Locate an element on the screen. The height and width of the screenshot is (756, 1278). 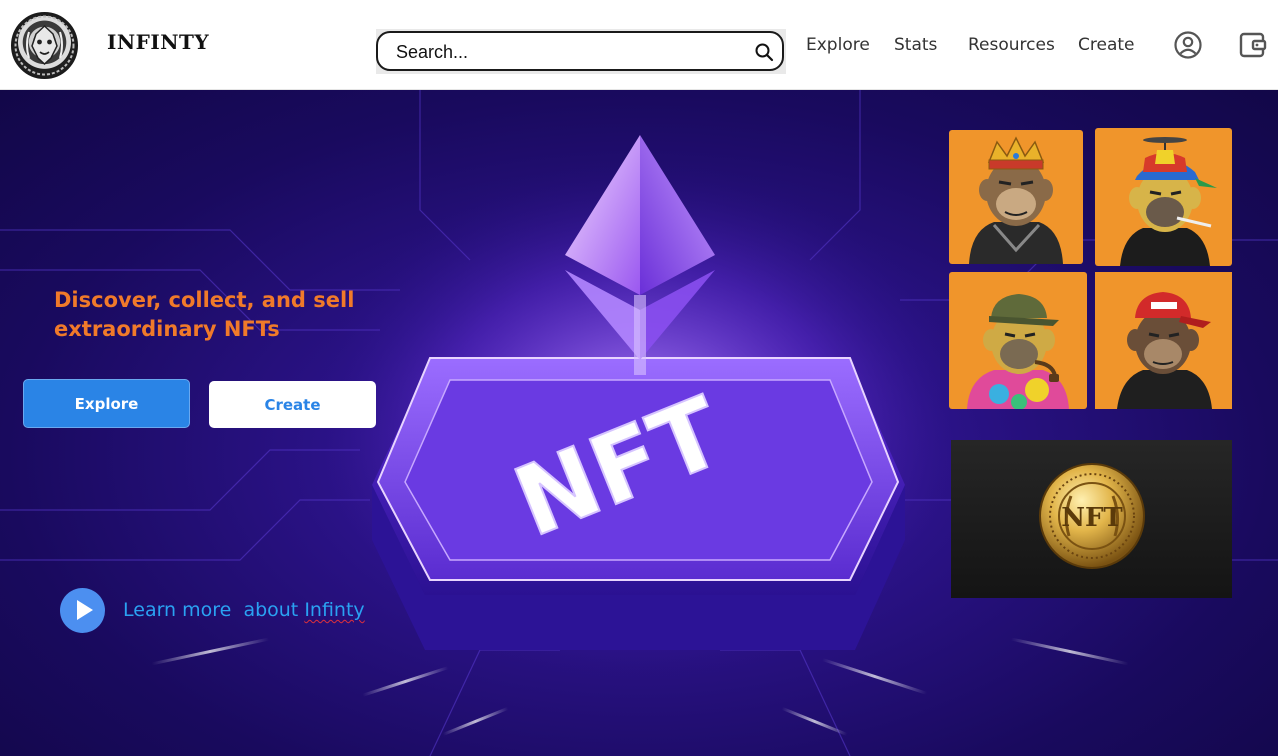
play-icon is located at coordinates (82, 610).